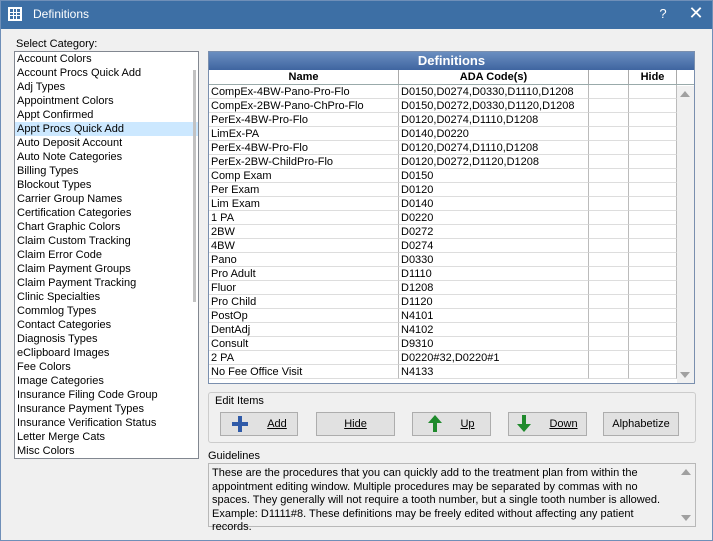 Image resolution: width=713 pixels, height=541 pixels. I want to click on table-row: Fluor D1208, so click(451, 288).